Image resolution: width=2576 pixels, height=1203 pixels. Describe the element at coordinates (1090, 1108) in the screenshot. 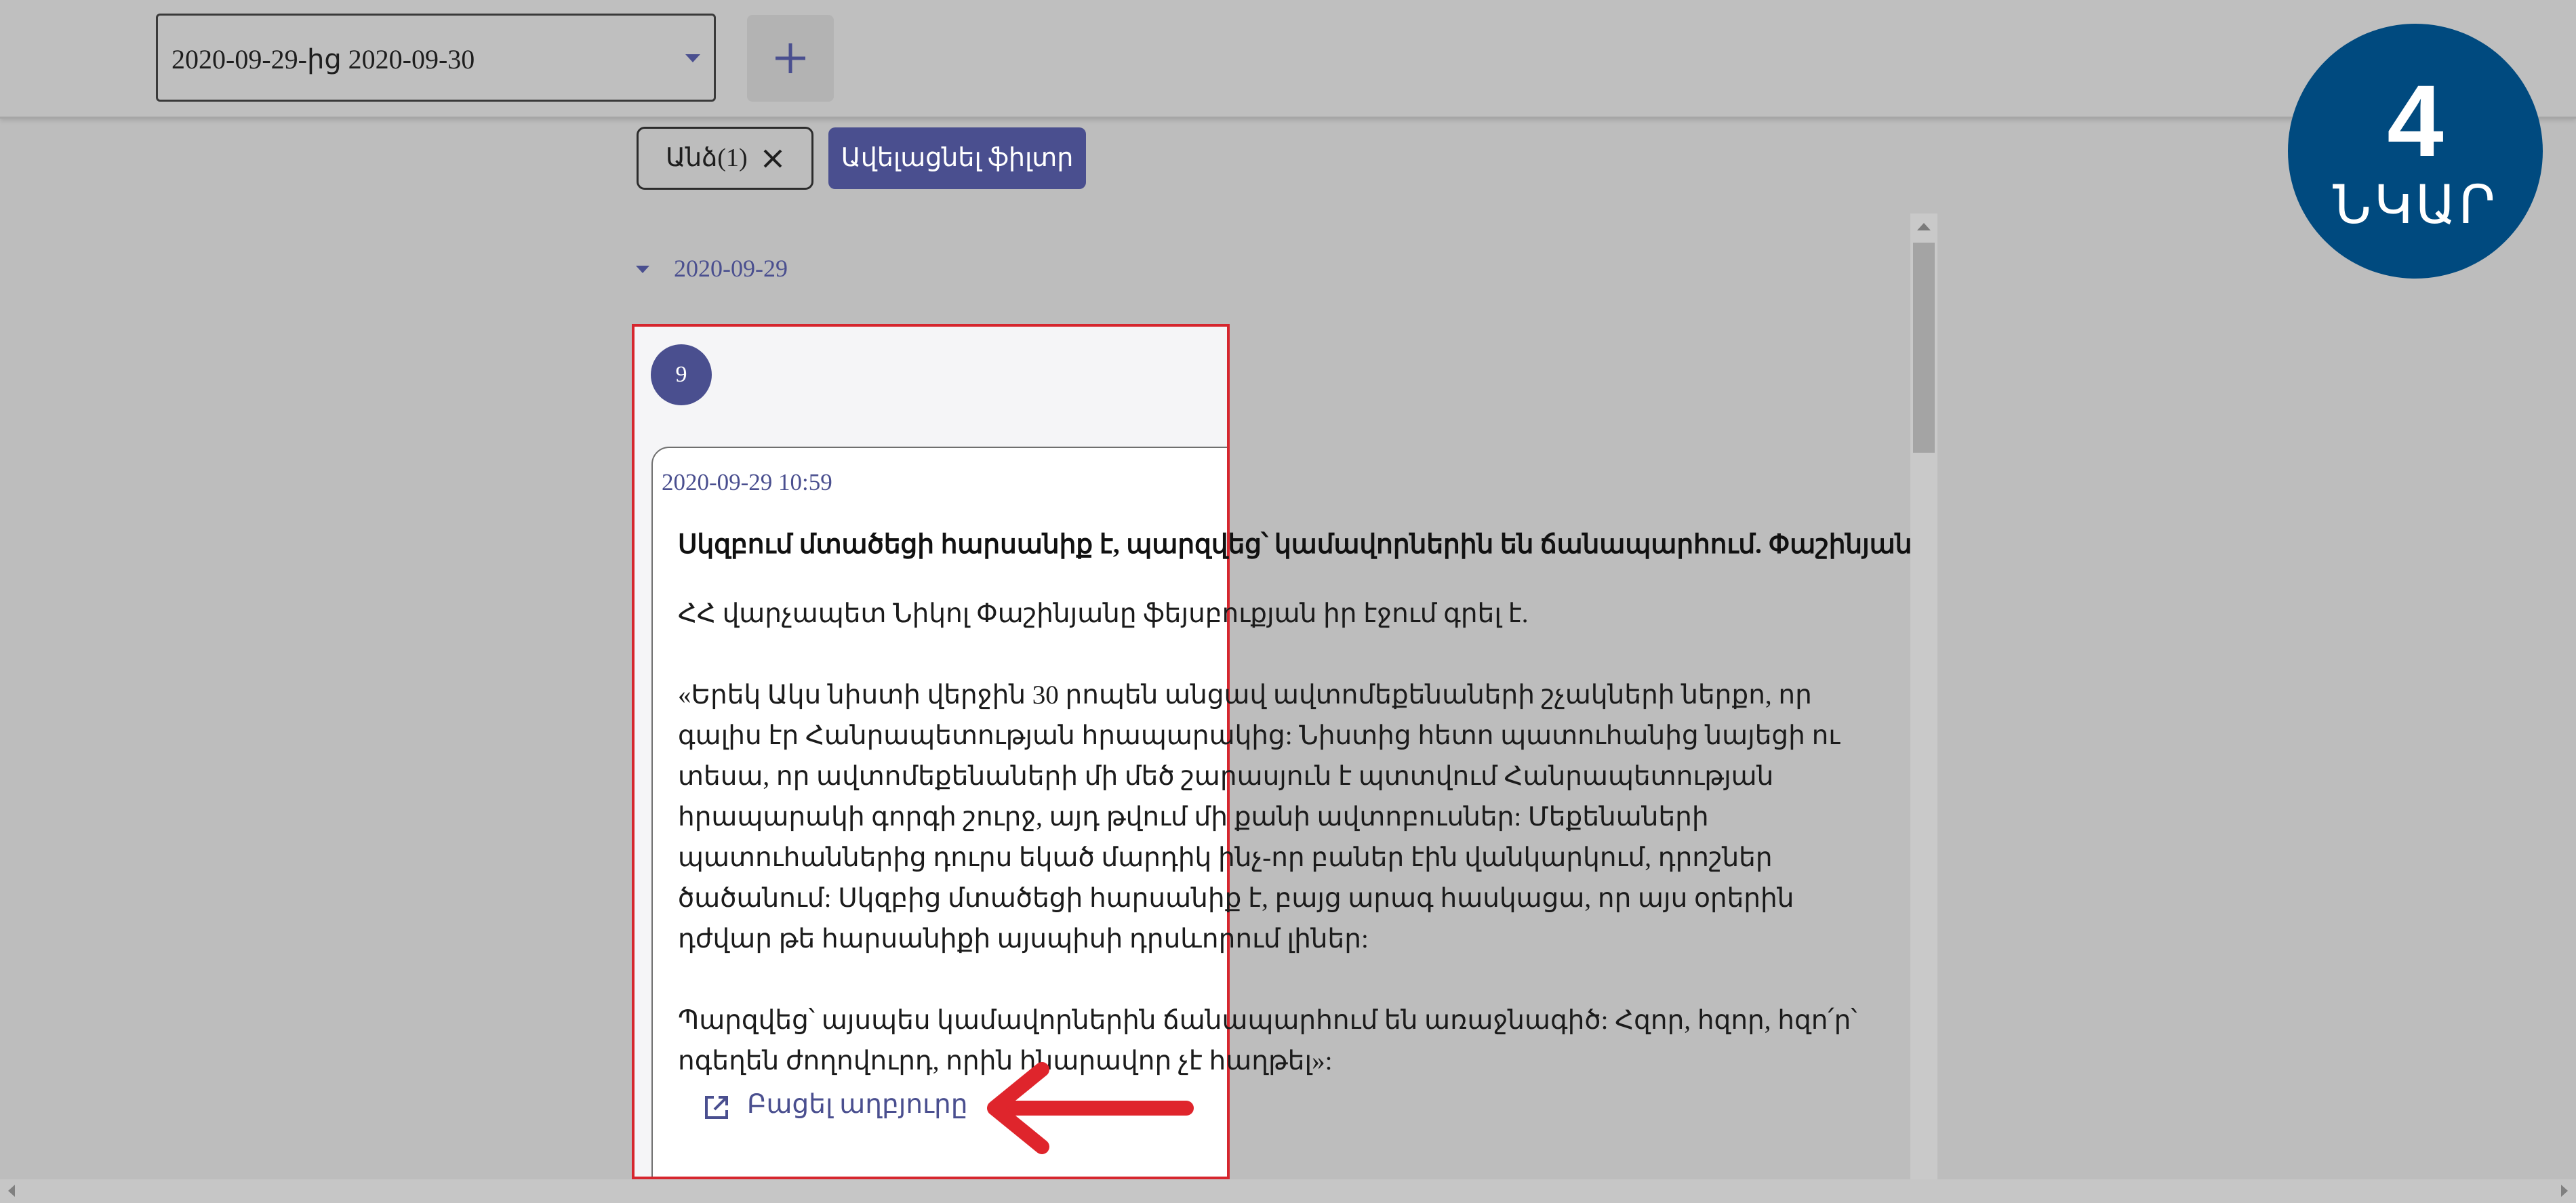

I see `pointer-arrow-icon` at that location.